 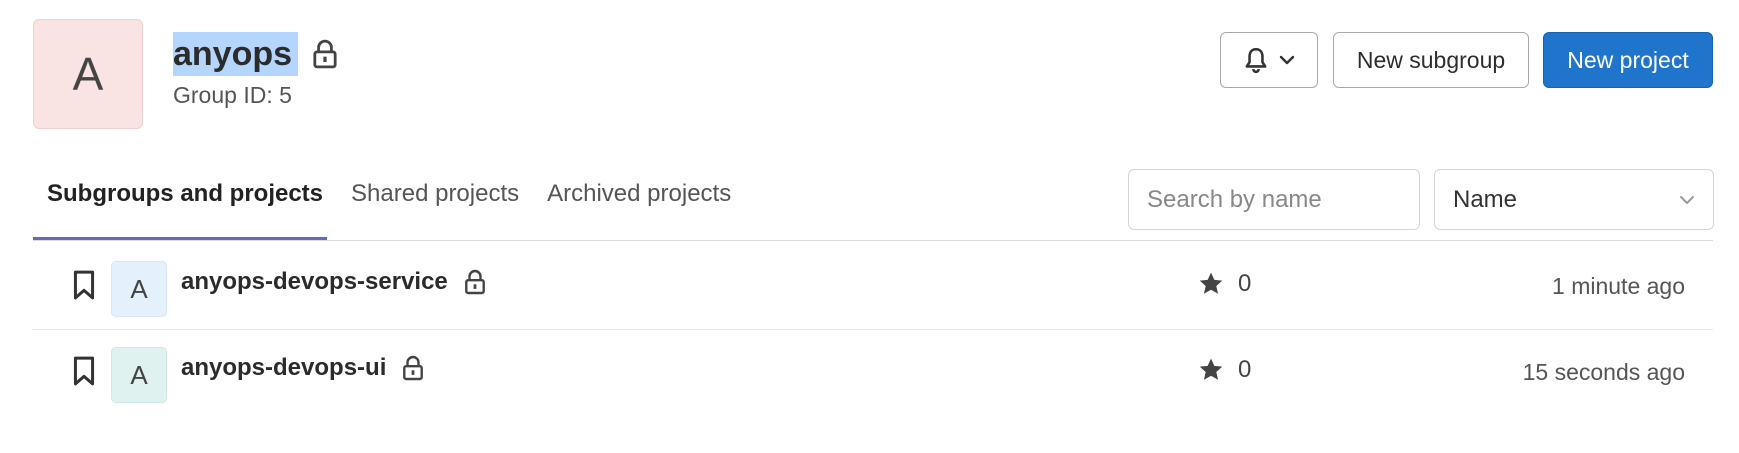 What do you see at coordinates (435, 202) in the screenshot?
I see `tab-shared-projects: Shared projects` at bounding box center [435, 202].